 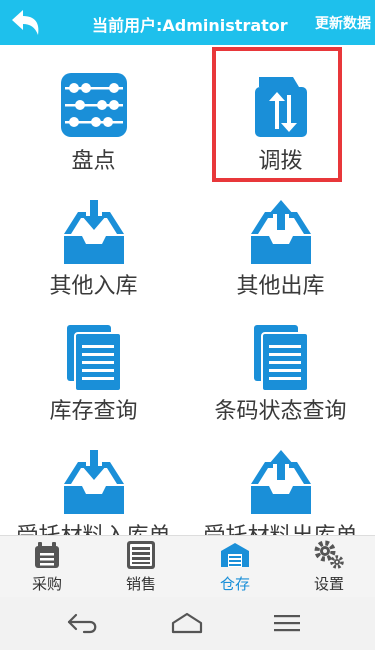 I want to click on tile-other-inbound: 其他入库, so click(x=93, y=234).